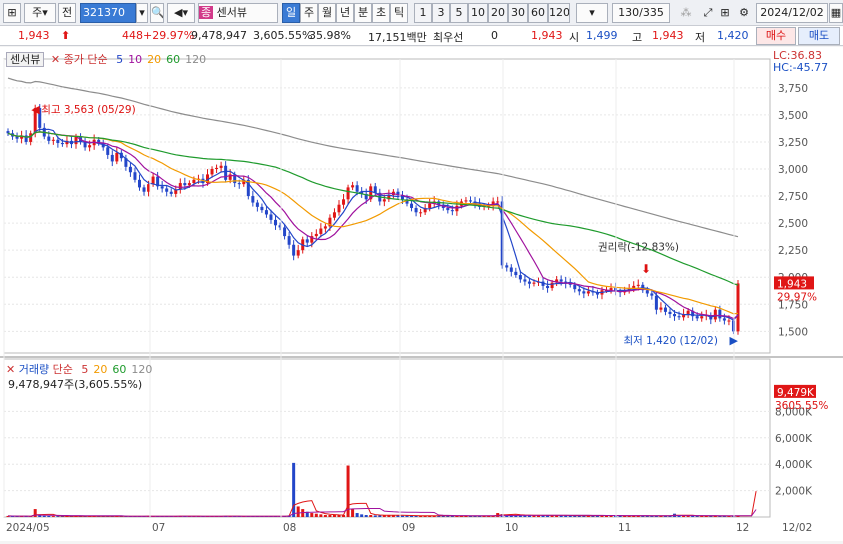  I want to click on trade-value: 17,151백만, so click(397, 37).